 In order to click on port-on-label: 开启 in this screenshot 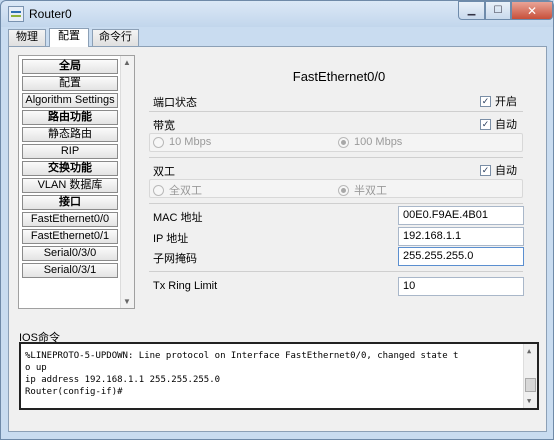, I will do `click(506, 102)`.